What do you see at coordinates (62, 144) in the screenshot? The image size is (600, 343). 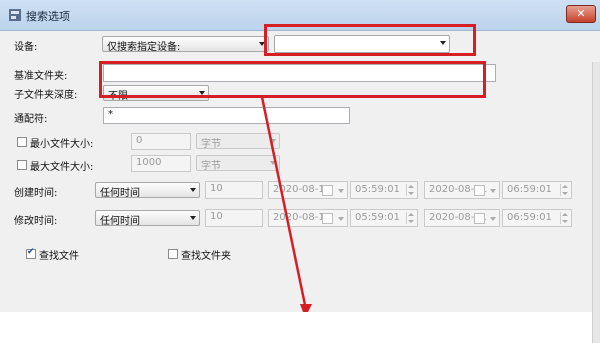 I see `min-size-label: 最小文件大小:` at bounding box center [62, 144].